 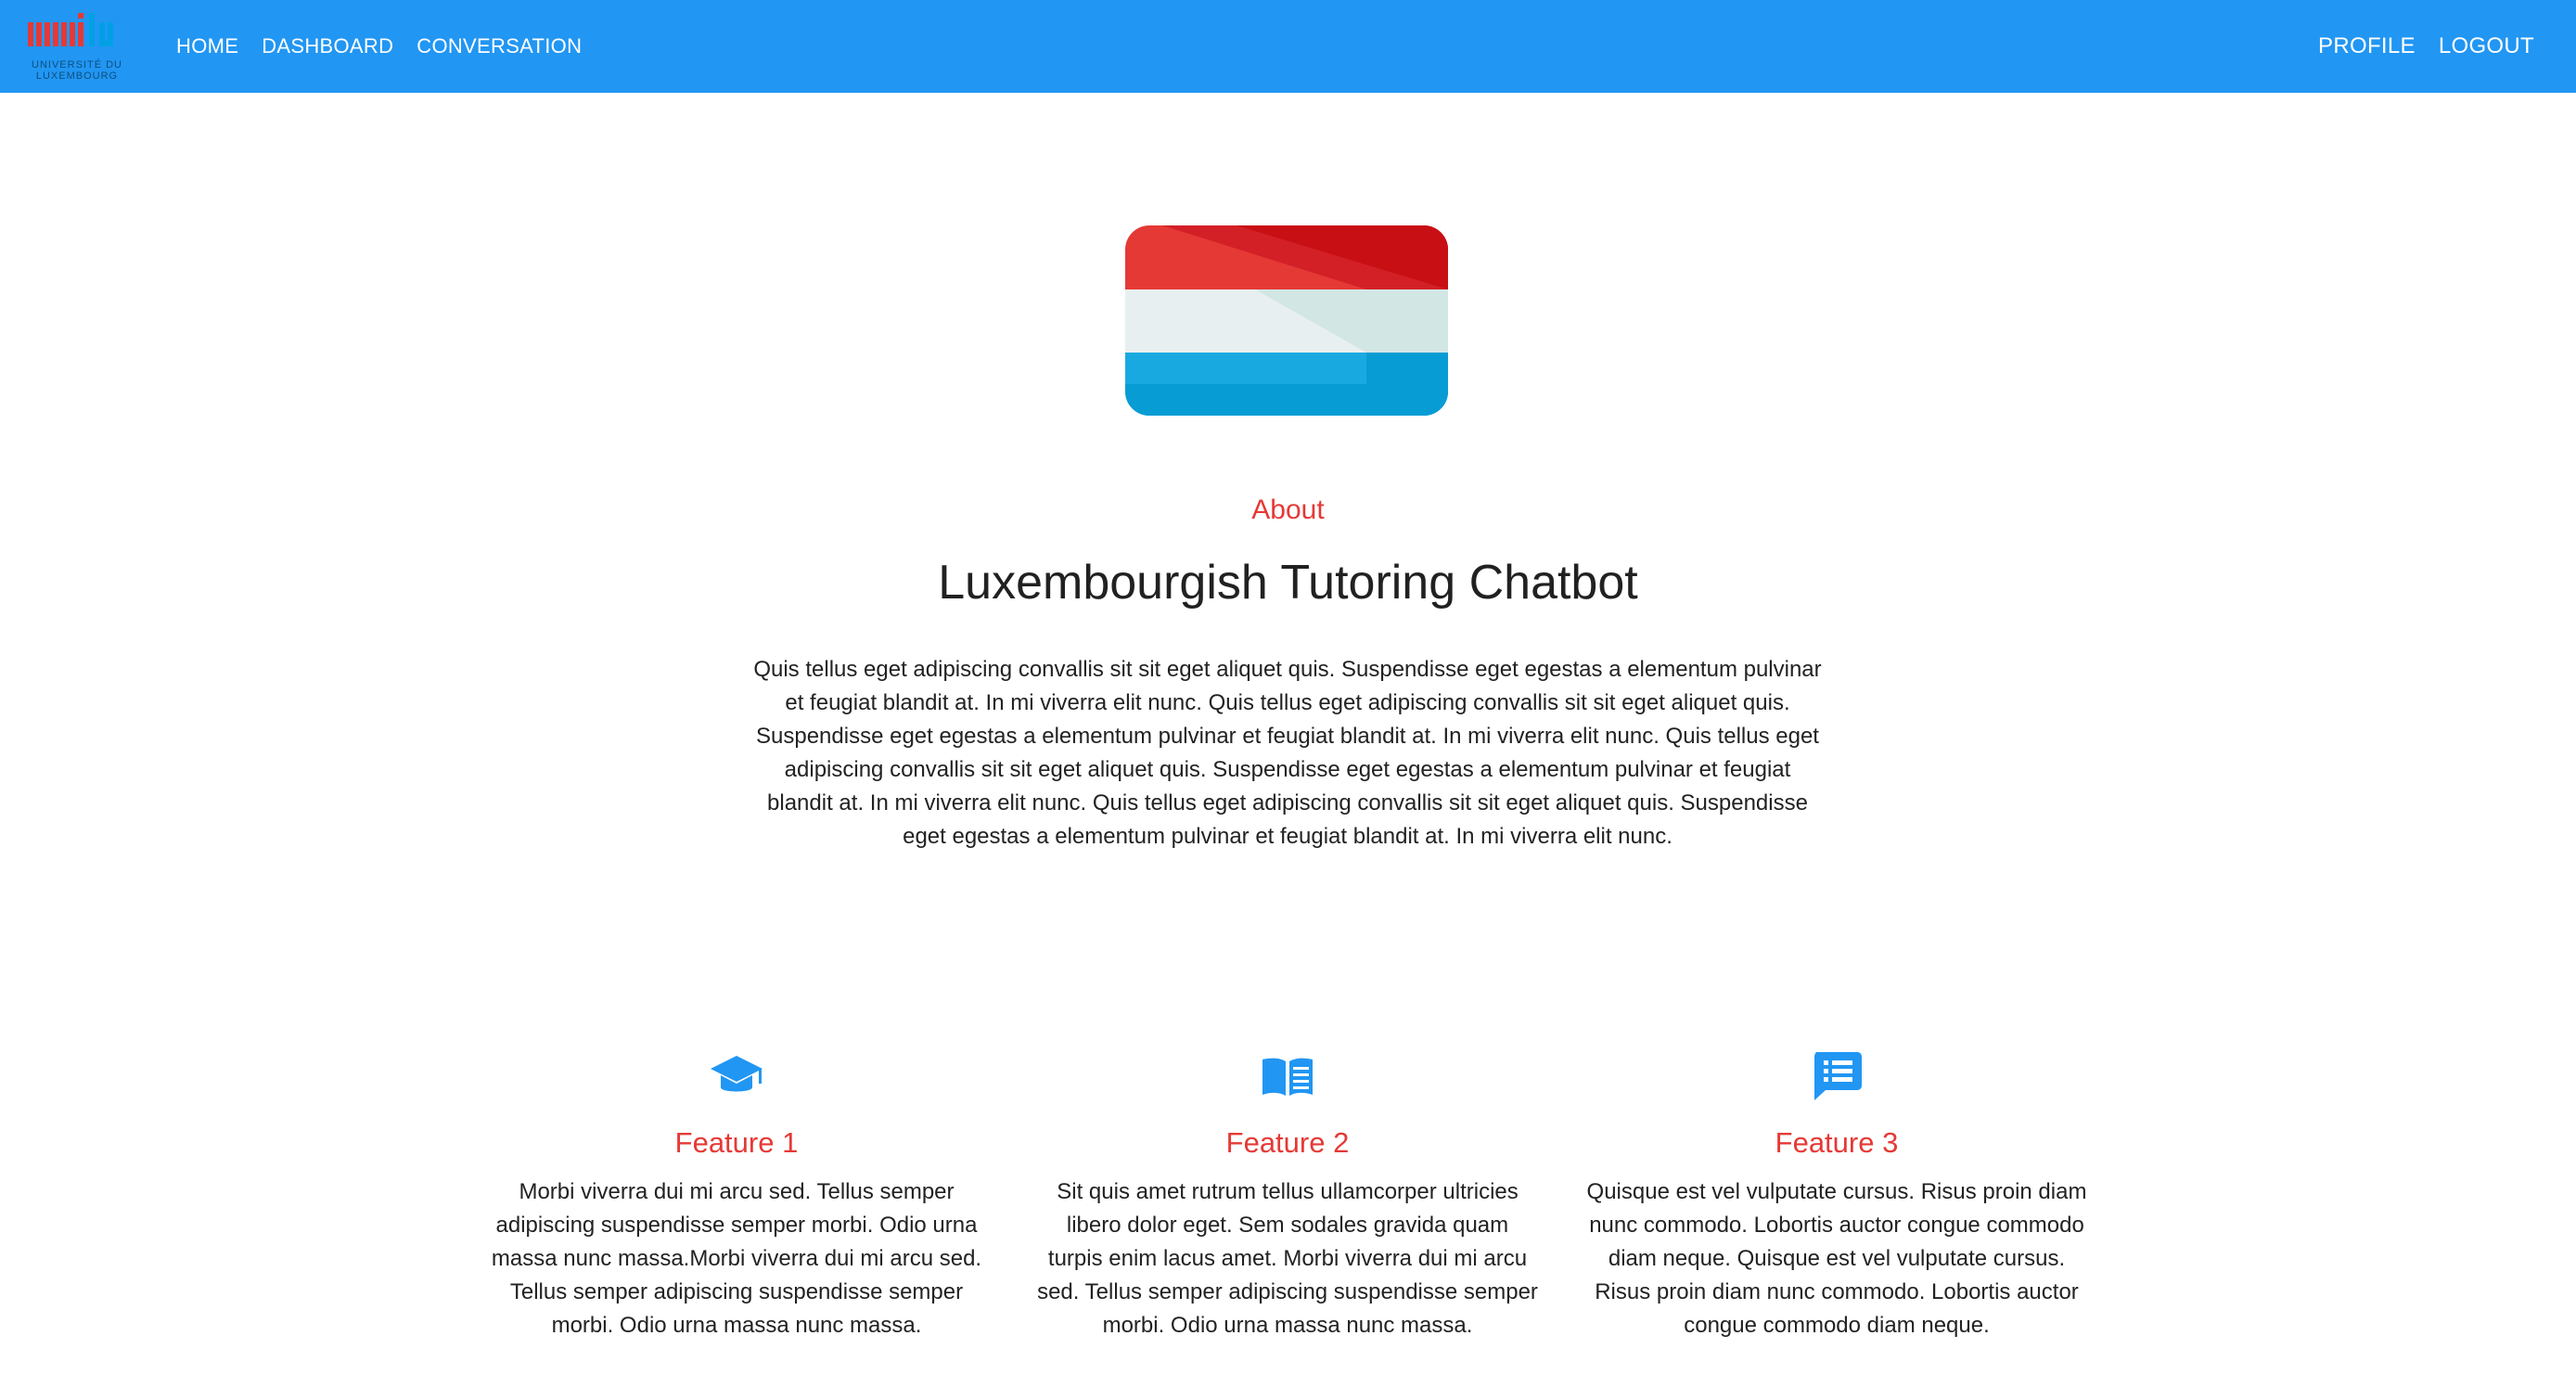 I want to click on uni-lu-logo-icon, so click(x=70, y=29).